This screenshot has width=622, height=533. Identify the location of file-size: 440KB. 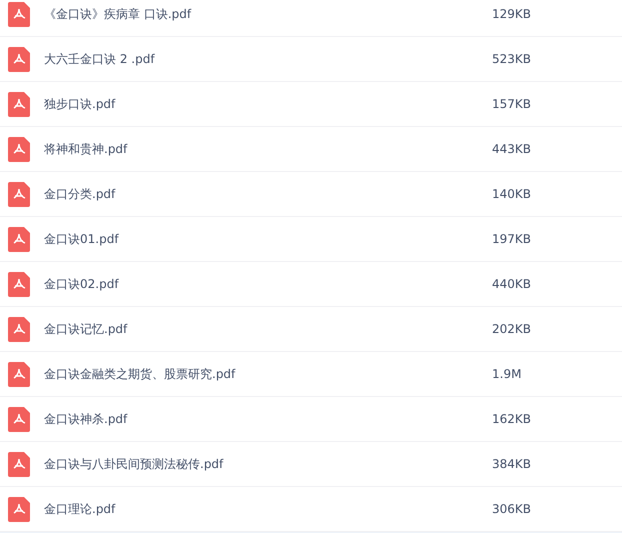
(512, 284).